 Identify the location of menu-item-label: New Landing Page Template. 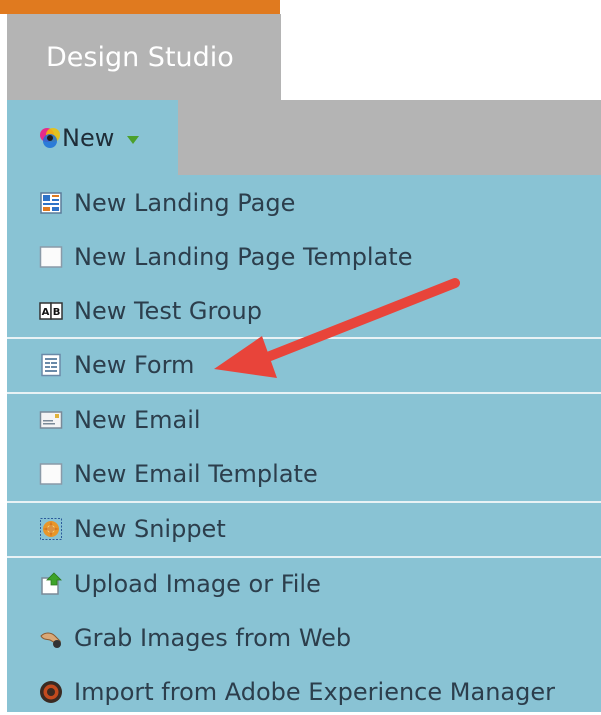
(243, 257).